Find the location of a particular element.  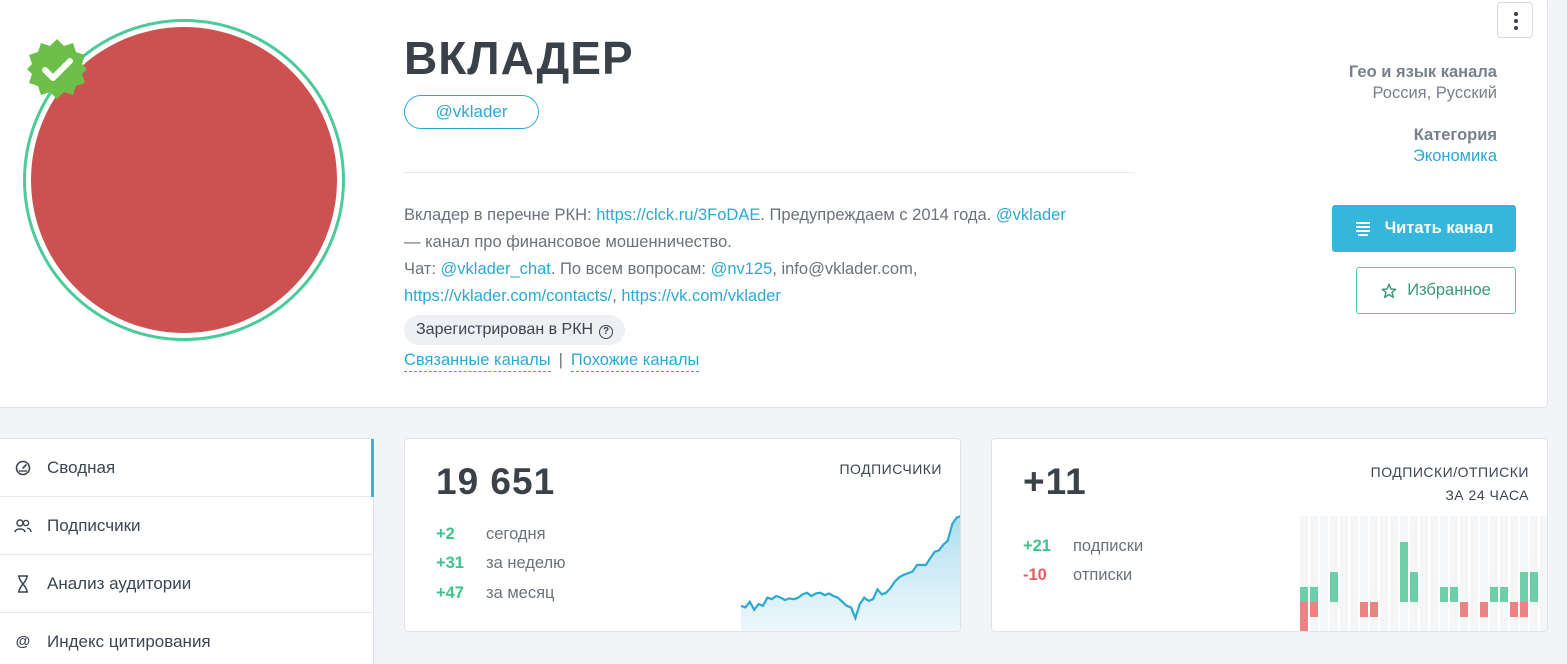

rkn-registered-badge: Зарегистрирован в РКН? is located at coordinates (515, 330).